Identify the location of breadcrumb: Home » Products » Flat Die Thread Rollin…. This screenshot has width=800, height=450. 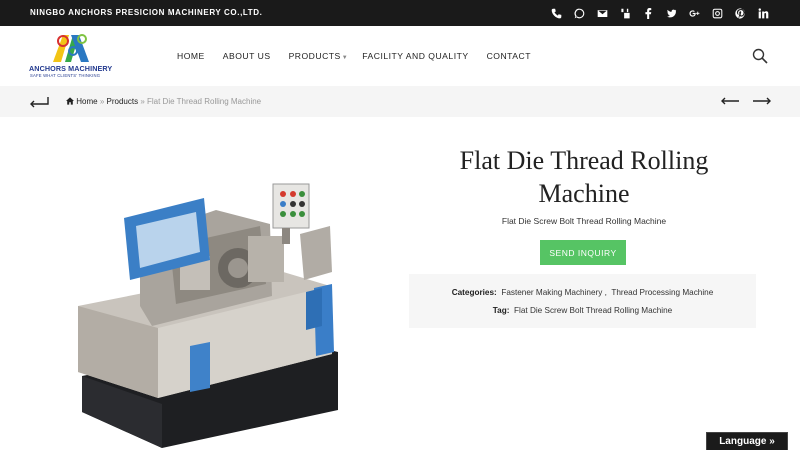
(163, 101).